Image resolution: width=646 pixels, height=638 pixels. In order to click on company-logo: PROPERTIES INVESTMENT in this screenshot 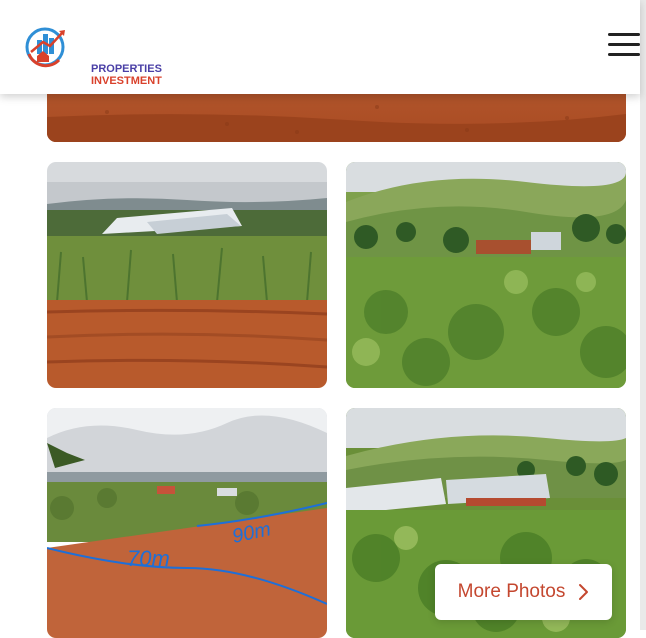, I will do `click(92, 54)`.